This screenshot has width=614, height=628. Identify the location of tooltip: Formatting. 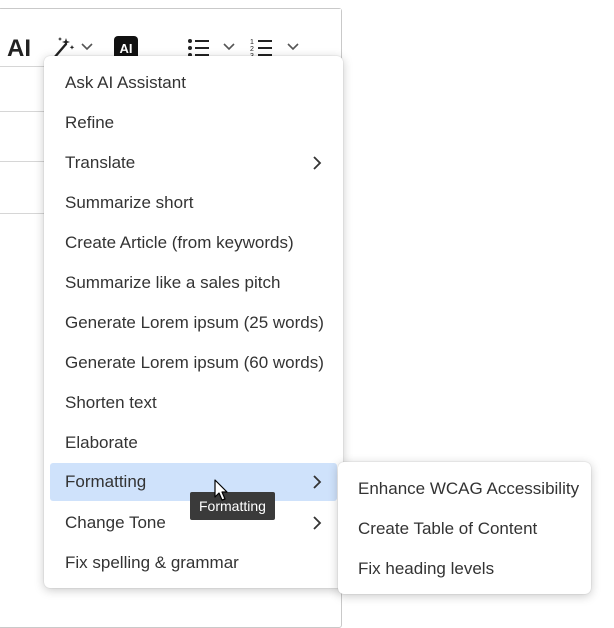
(232, 506).